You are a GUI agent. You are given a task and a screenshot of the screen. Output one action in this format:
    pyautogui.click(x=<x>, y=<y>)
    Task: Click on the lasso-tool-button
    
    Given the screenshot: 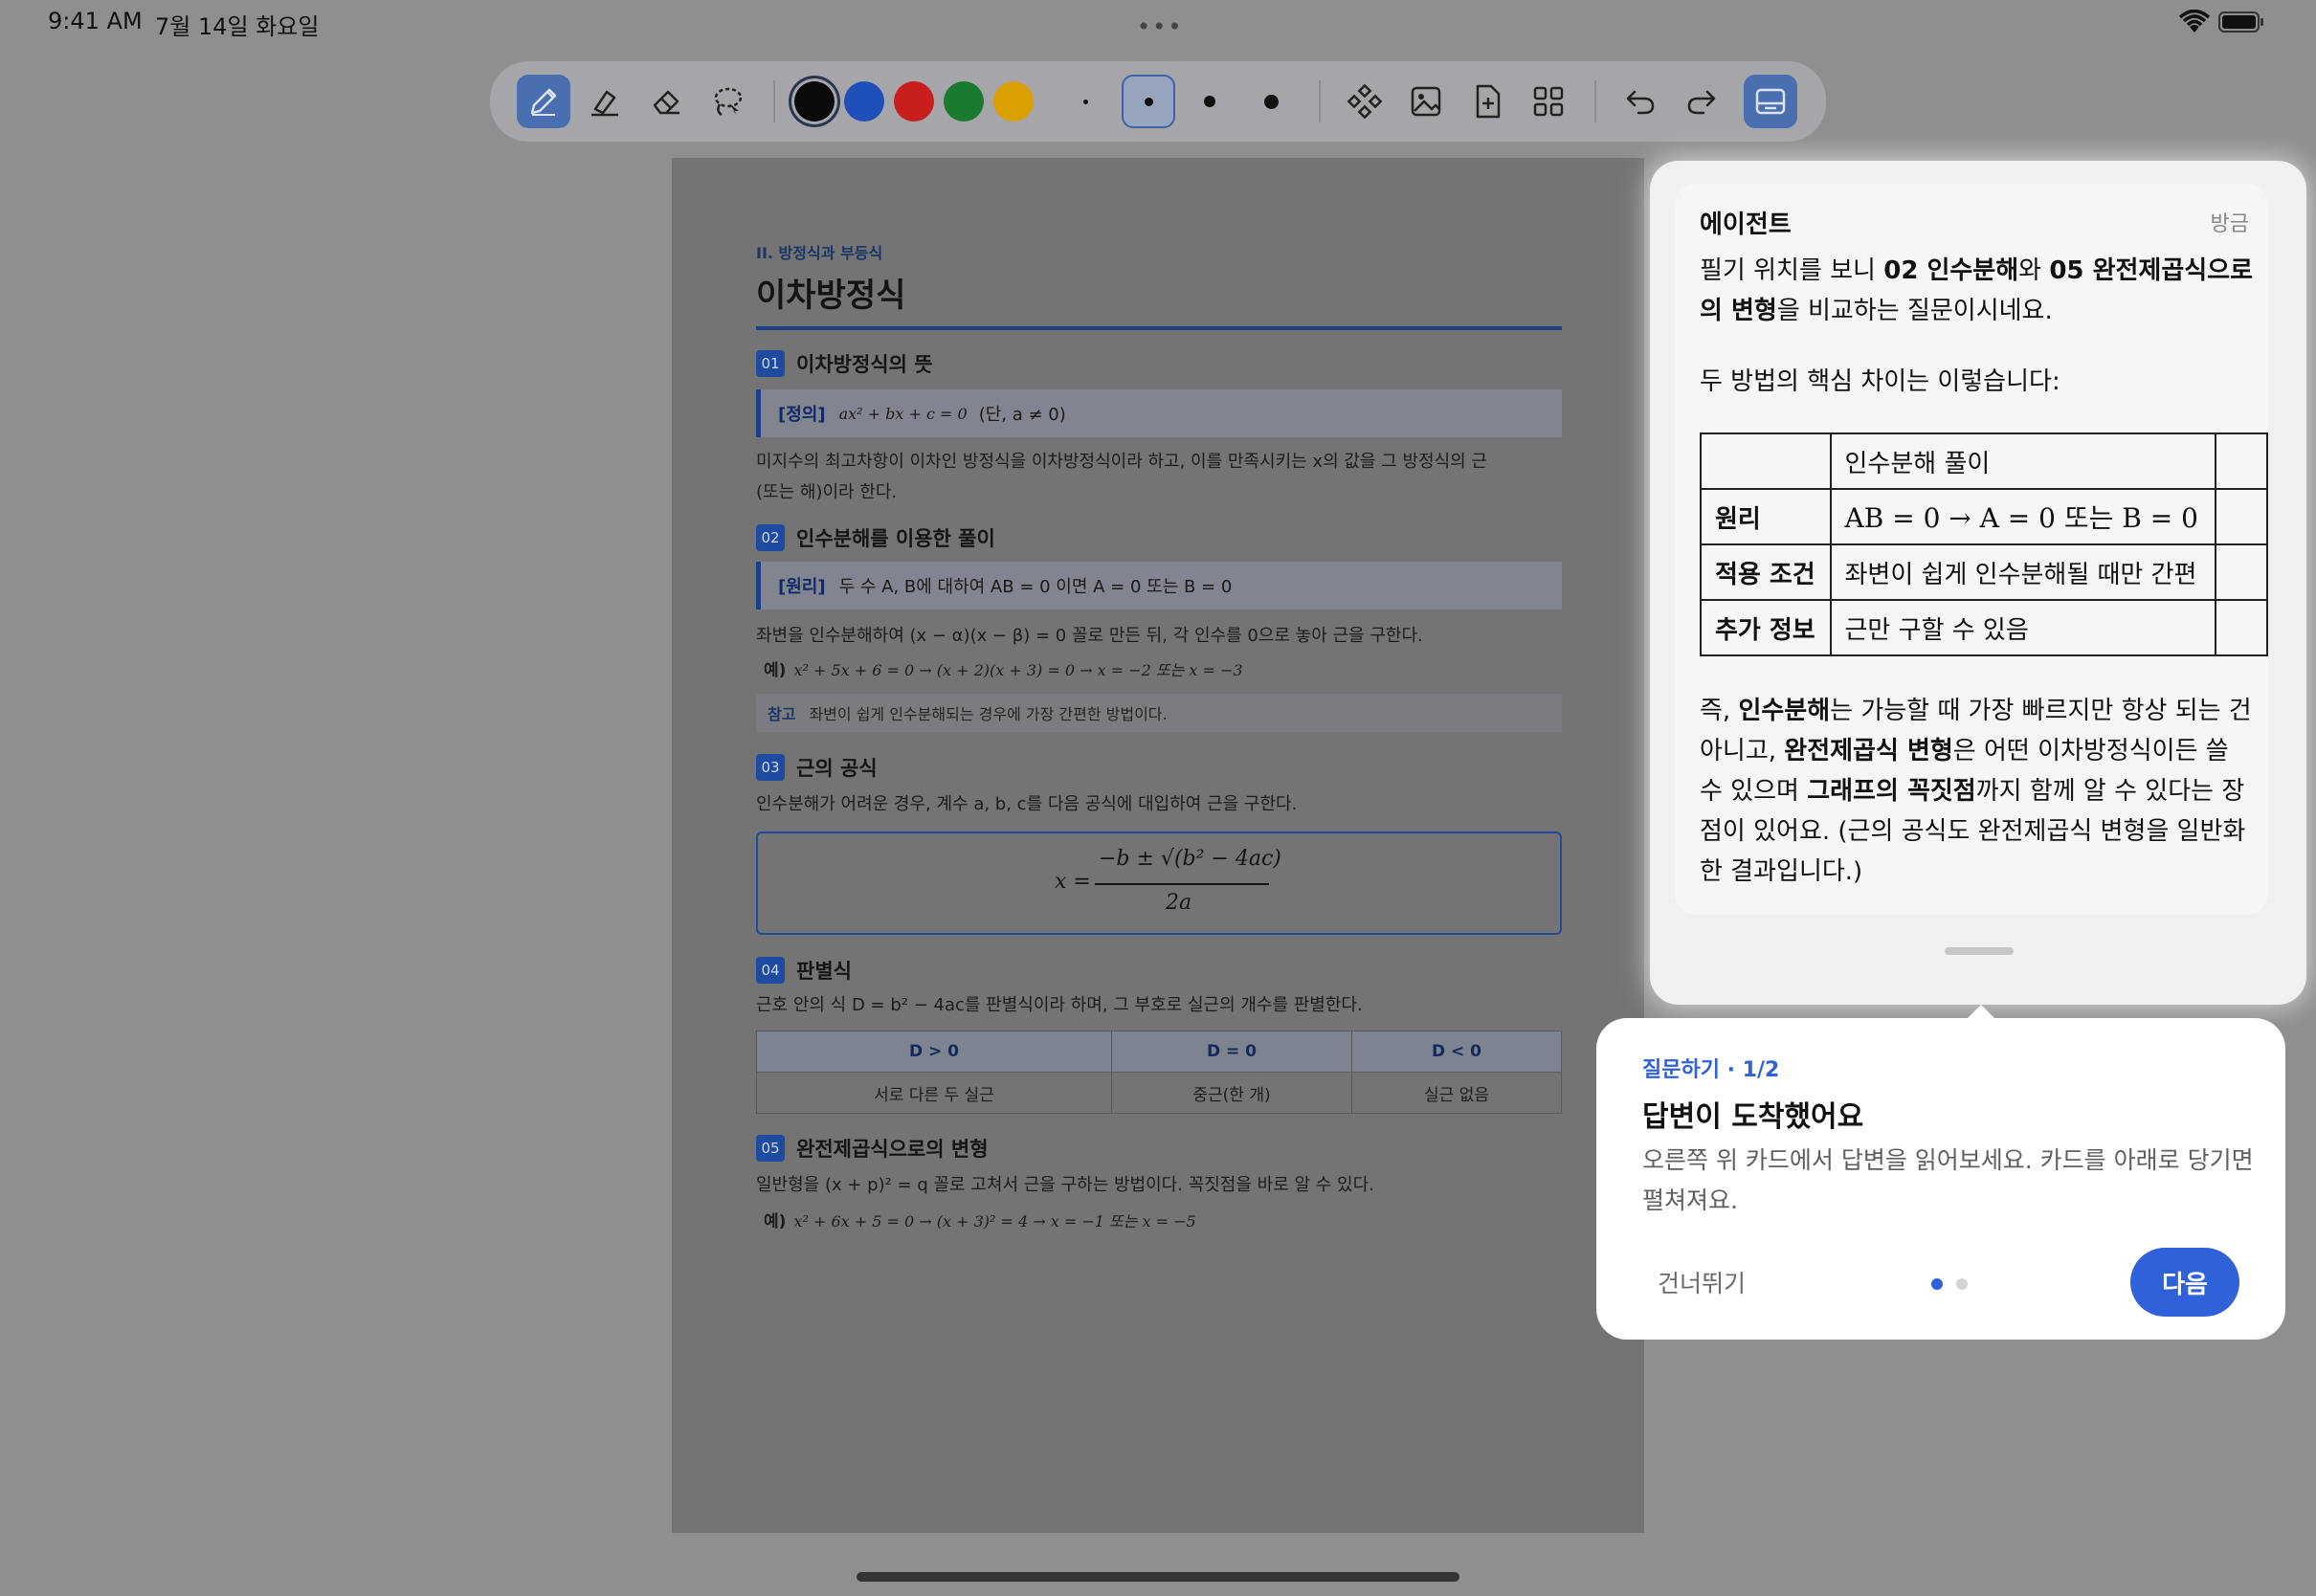 What is the action you would take?
    pyautogui.click(x=728, y=102)
    